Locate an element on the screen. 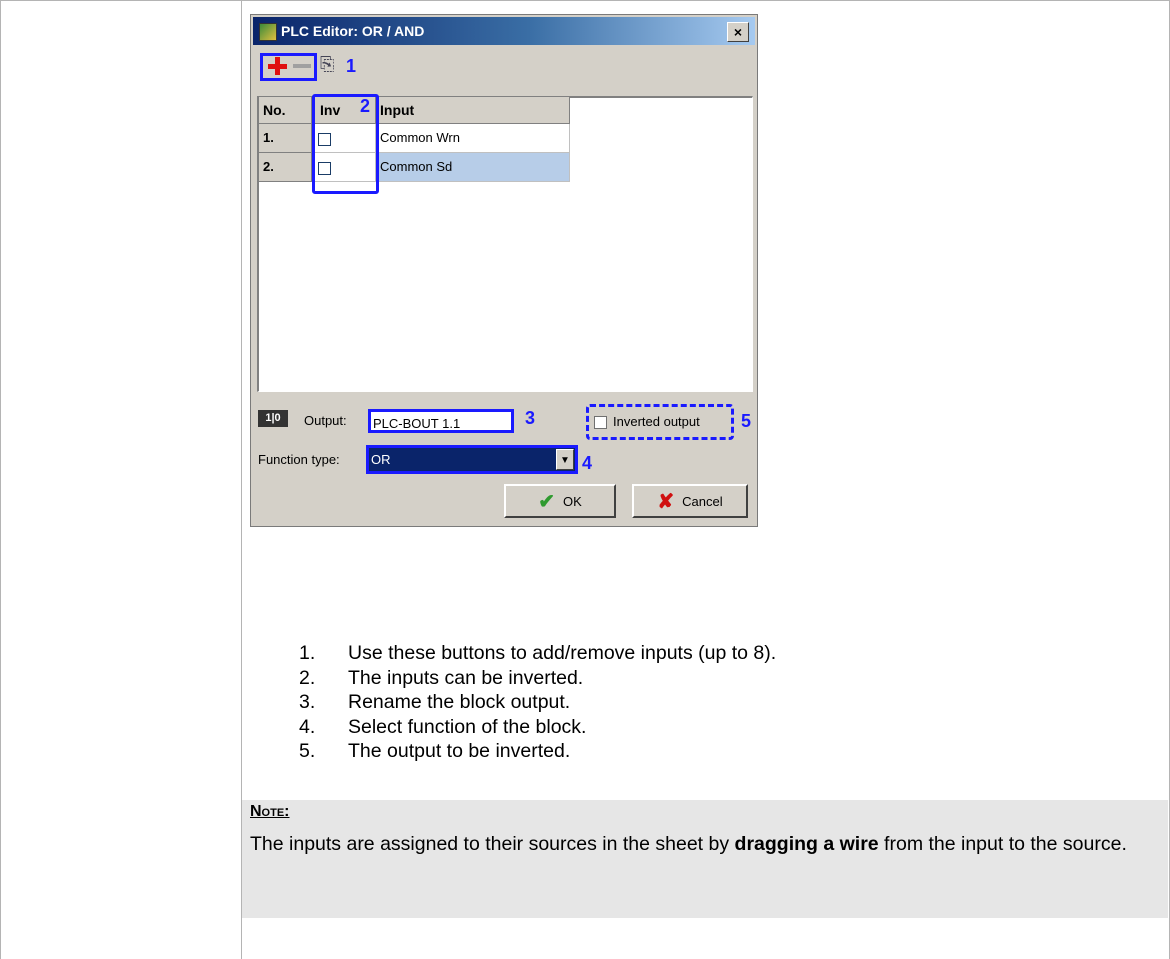 The width and height of the screenshot is (1170, 959). function-type-select: OR ▼ is located at coordinates (472, 459).